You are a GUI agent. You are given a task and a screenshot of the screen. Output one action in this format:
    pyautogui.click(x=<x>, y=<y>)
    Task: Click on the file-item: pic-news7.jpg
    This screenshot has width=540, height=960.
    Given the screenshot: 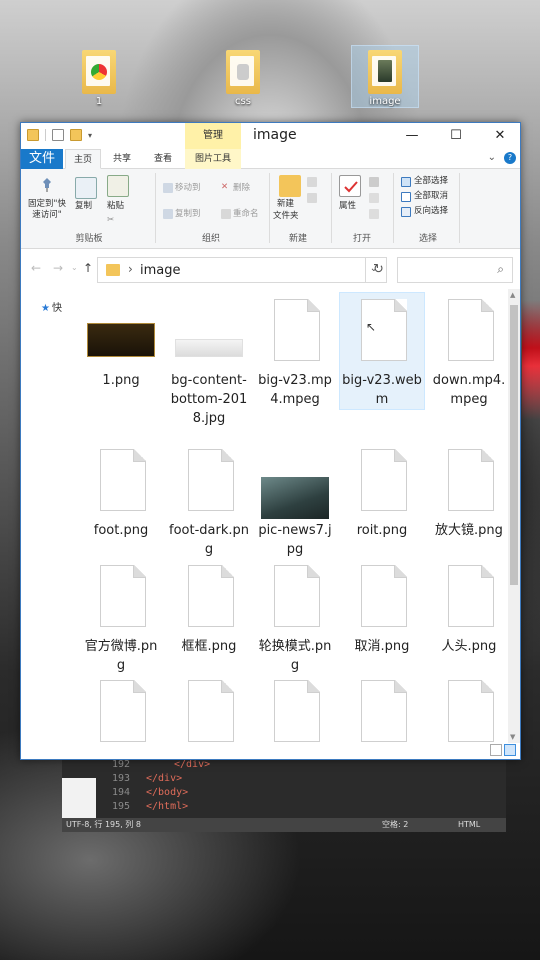 What is the action you would take?
    pyautogui.click(x=295, y=501)
    